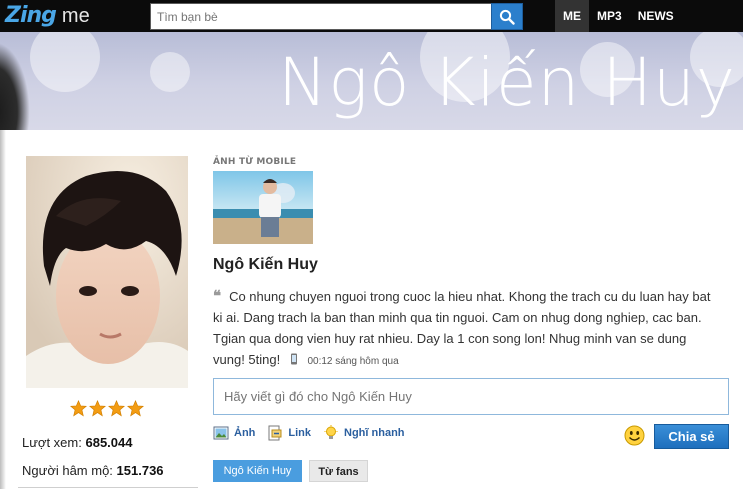 Image resolution: width=743 pixels, height=489 pixels. I want to click on mobile-phone-icon, so click(293, 359).